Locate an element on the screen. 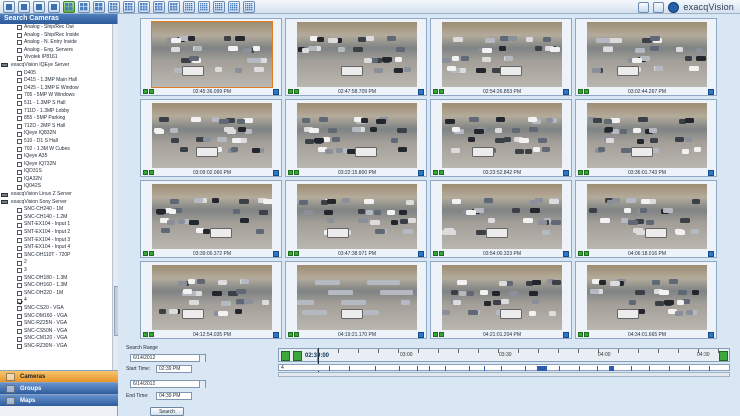 The width and height of the screenshot is (740, 416). camera-tile: 03:54:00.323 PM is located at coordinates (501, 219).